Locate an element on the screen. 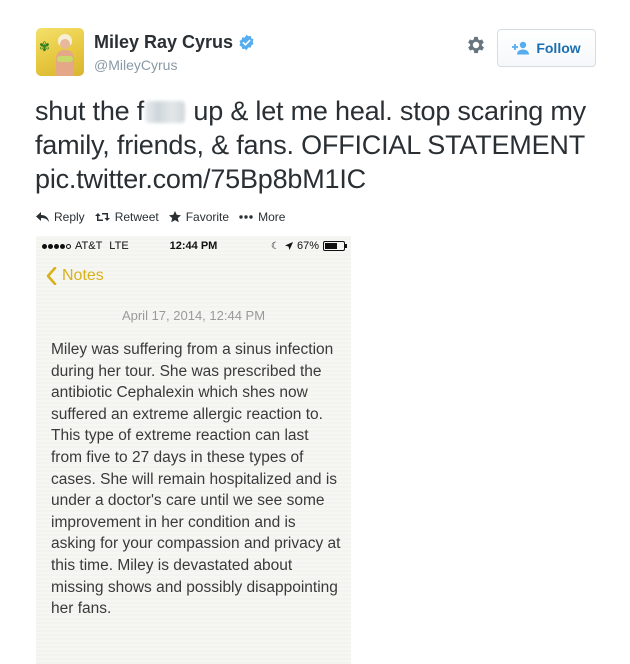 The width and height of the screenshot is (630, 664). follow-button-label: Follow is located at coordinates (558, 48).